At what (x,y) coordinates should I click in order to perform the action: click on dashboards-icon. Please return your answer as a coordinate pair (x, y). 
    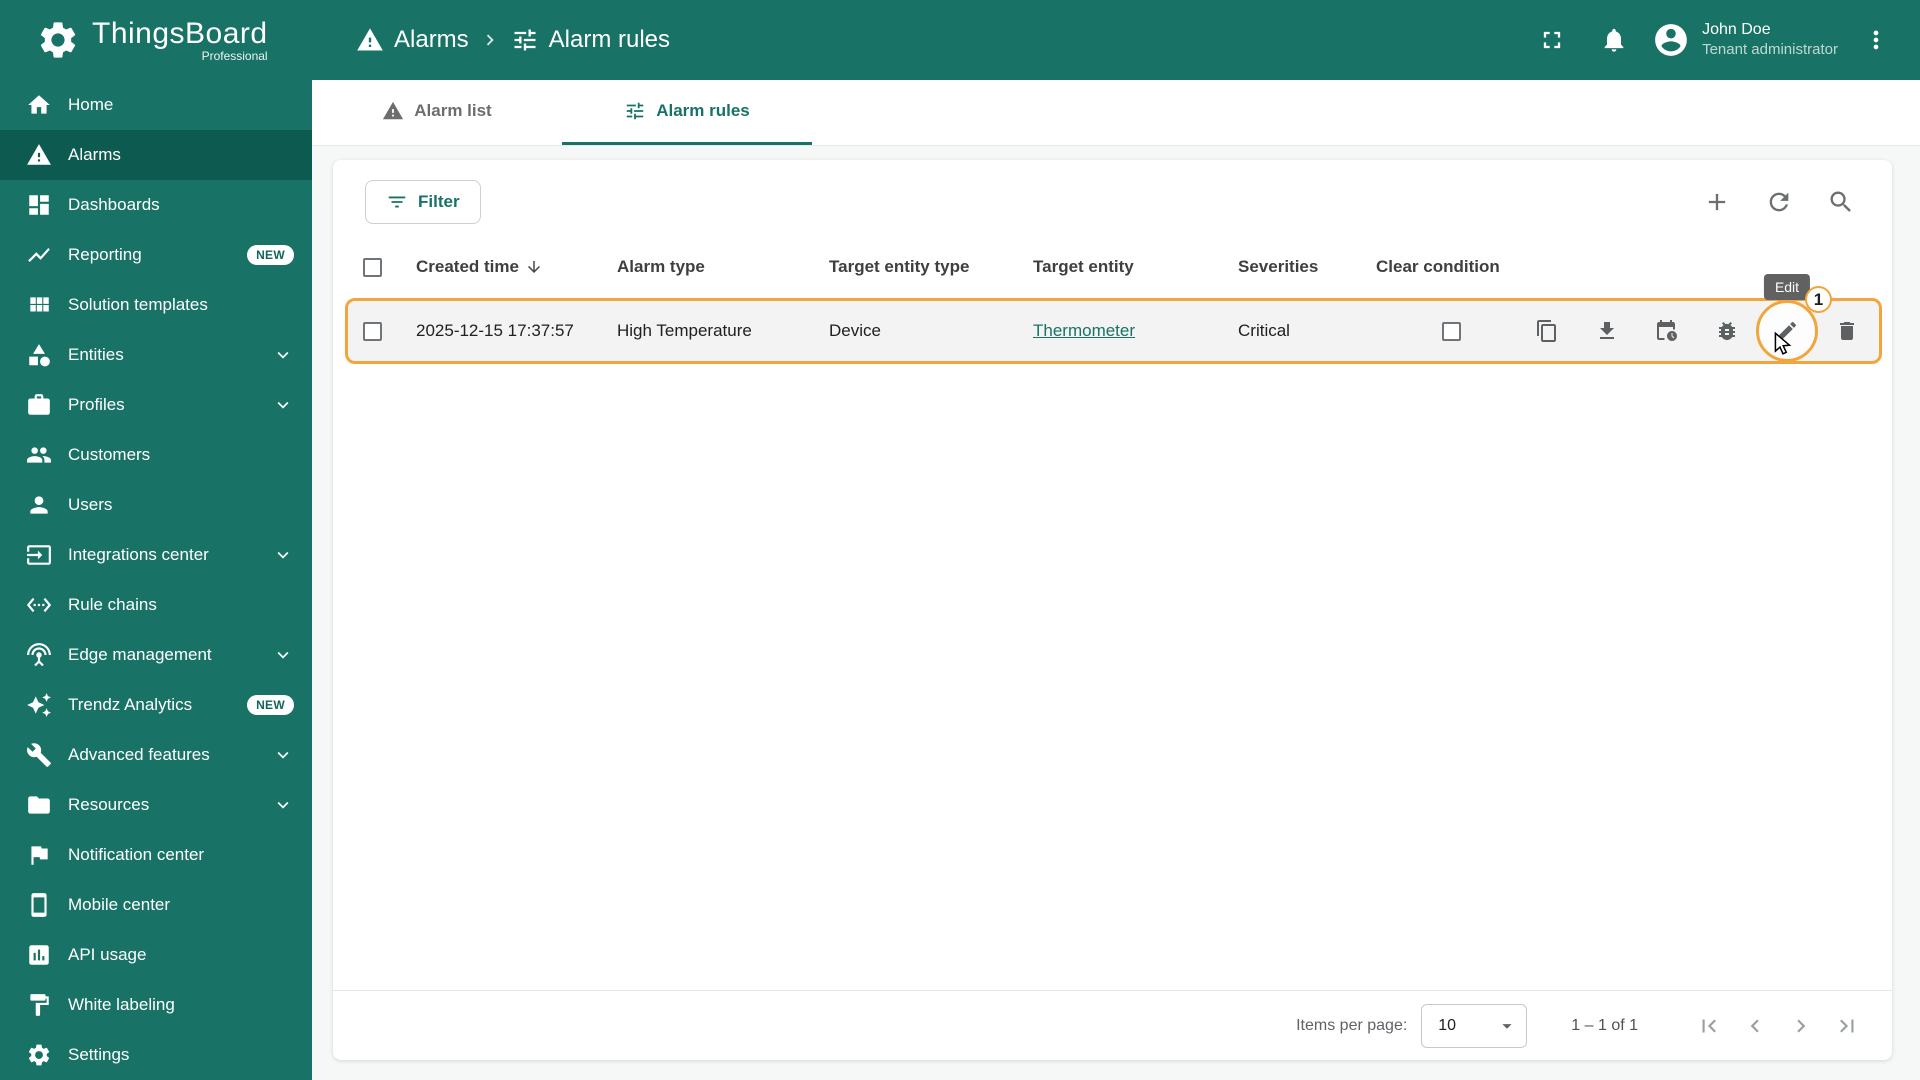
    Looking at the image, I should click on (39, 205).